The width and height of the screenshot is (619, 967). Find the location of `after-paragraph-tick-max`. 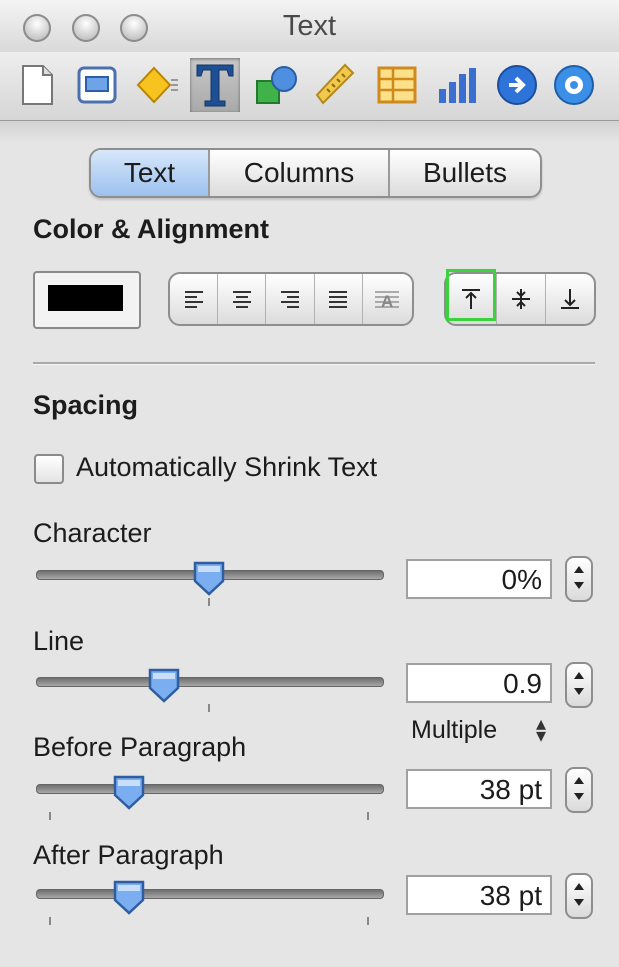

after-paragraph-tick-max is located at coordinates (368, 921).